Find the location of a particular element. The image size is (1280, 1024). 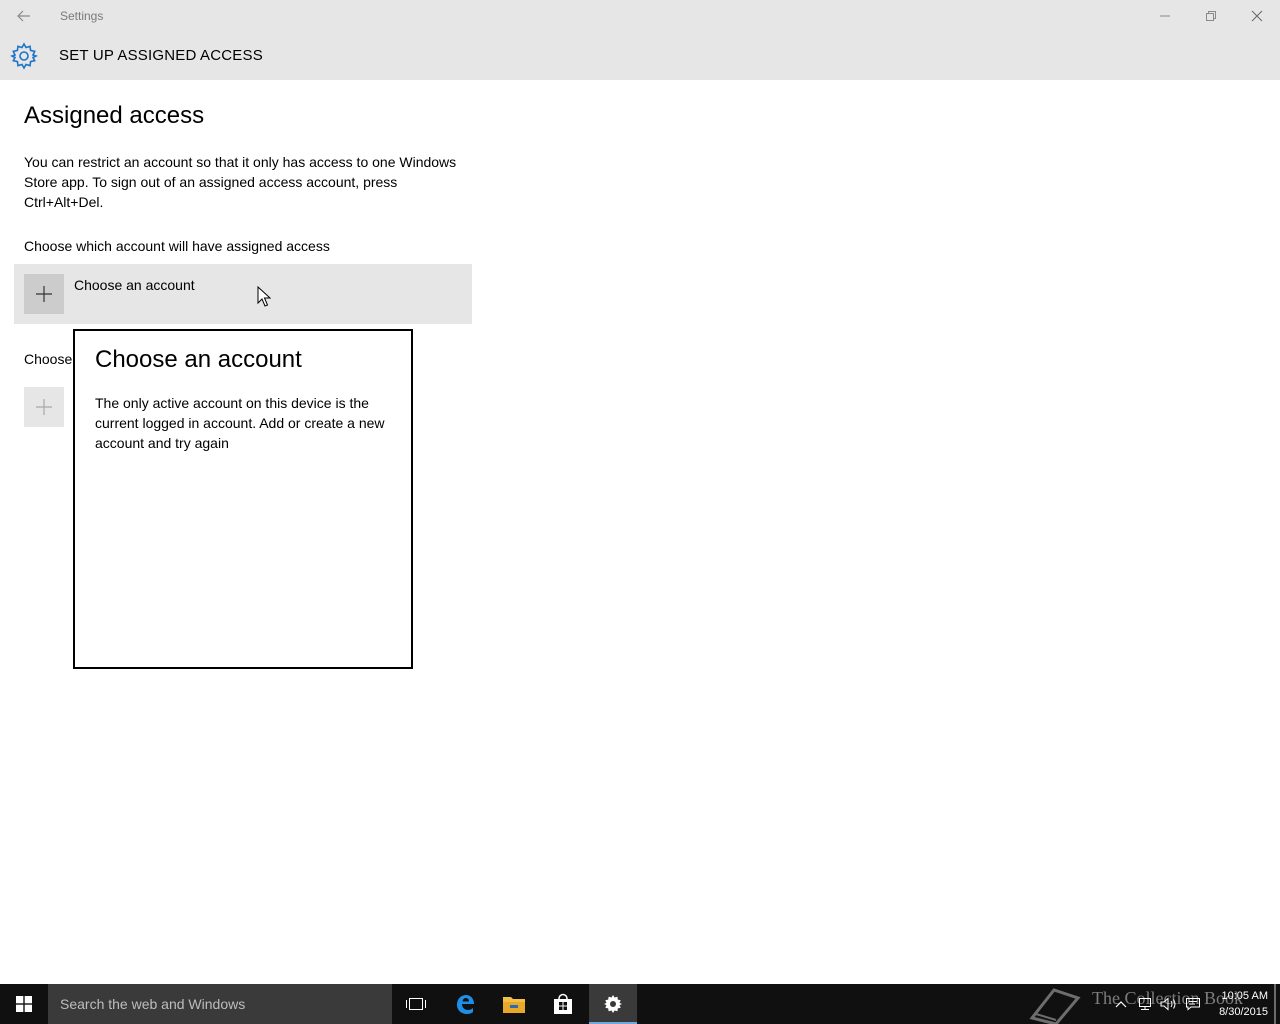

page-title: Assigned access is located at coordinates (114, 115).